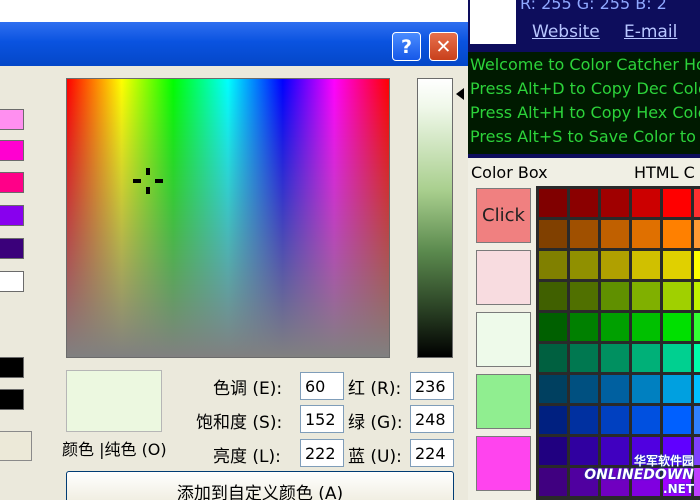  What do you see at coordinates (114, 401) in the screenshot?
I see `color-preview` at bounding box center [114, 401].